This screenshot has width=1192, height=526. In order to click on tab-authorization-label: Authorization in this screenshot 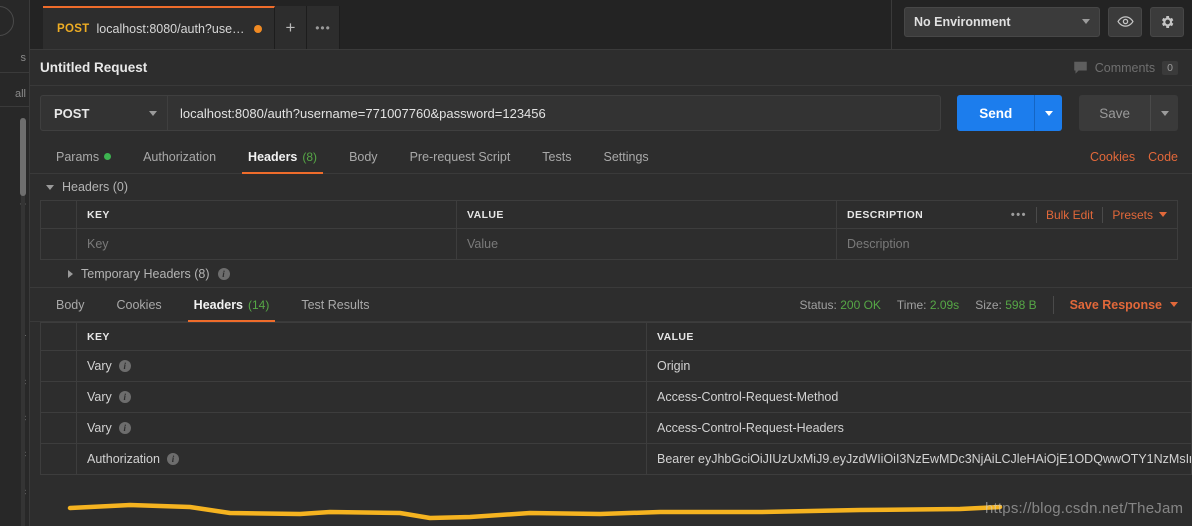, I will do `click(180, 156)`.